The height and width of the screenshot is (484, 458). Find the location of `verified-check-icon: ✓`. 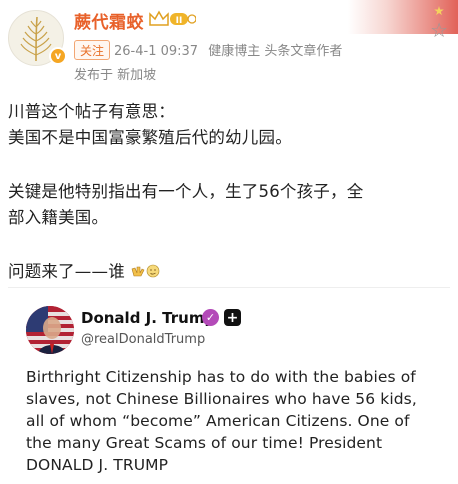

verified-check-icon: ✓ is located at coordinates (210, 317).